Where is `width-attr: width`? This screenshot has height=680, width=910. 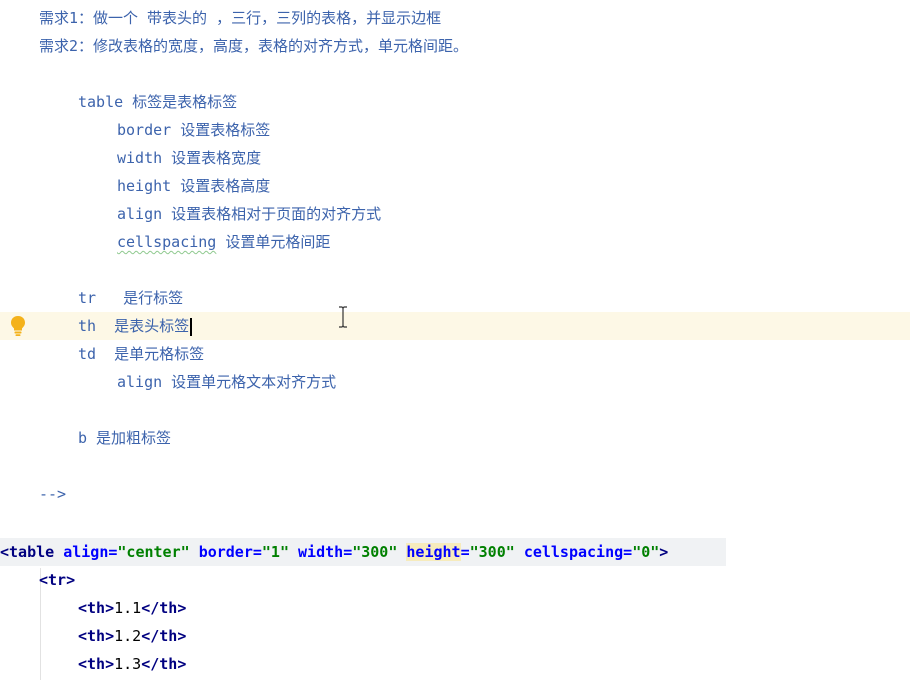
width-attr: width is located at coordinates (321, 552).